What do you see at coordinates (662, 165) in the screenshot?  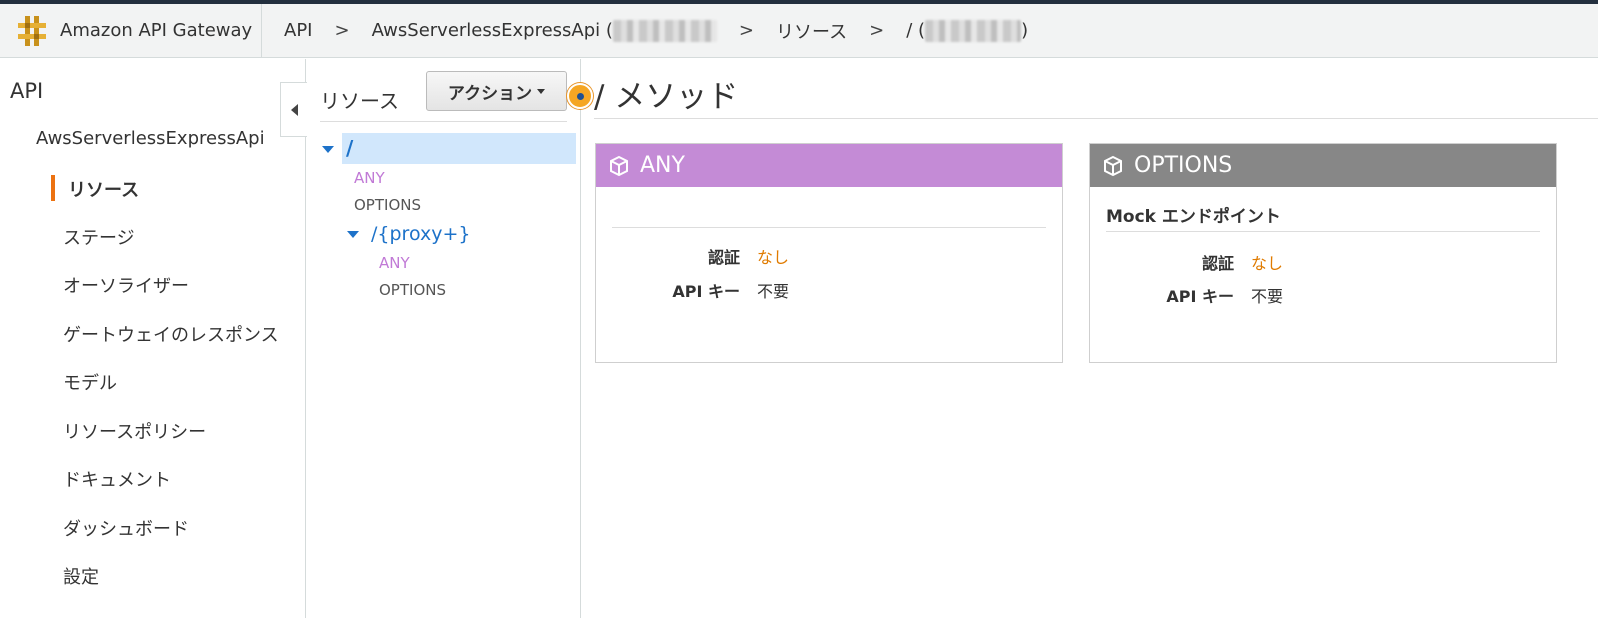 I see `method-card-title: ANY` at bounding box center [662, 165].